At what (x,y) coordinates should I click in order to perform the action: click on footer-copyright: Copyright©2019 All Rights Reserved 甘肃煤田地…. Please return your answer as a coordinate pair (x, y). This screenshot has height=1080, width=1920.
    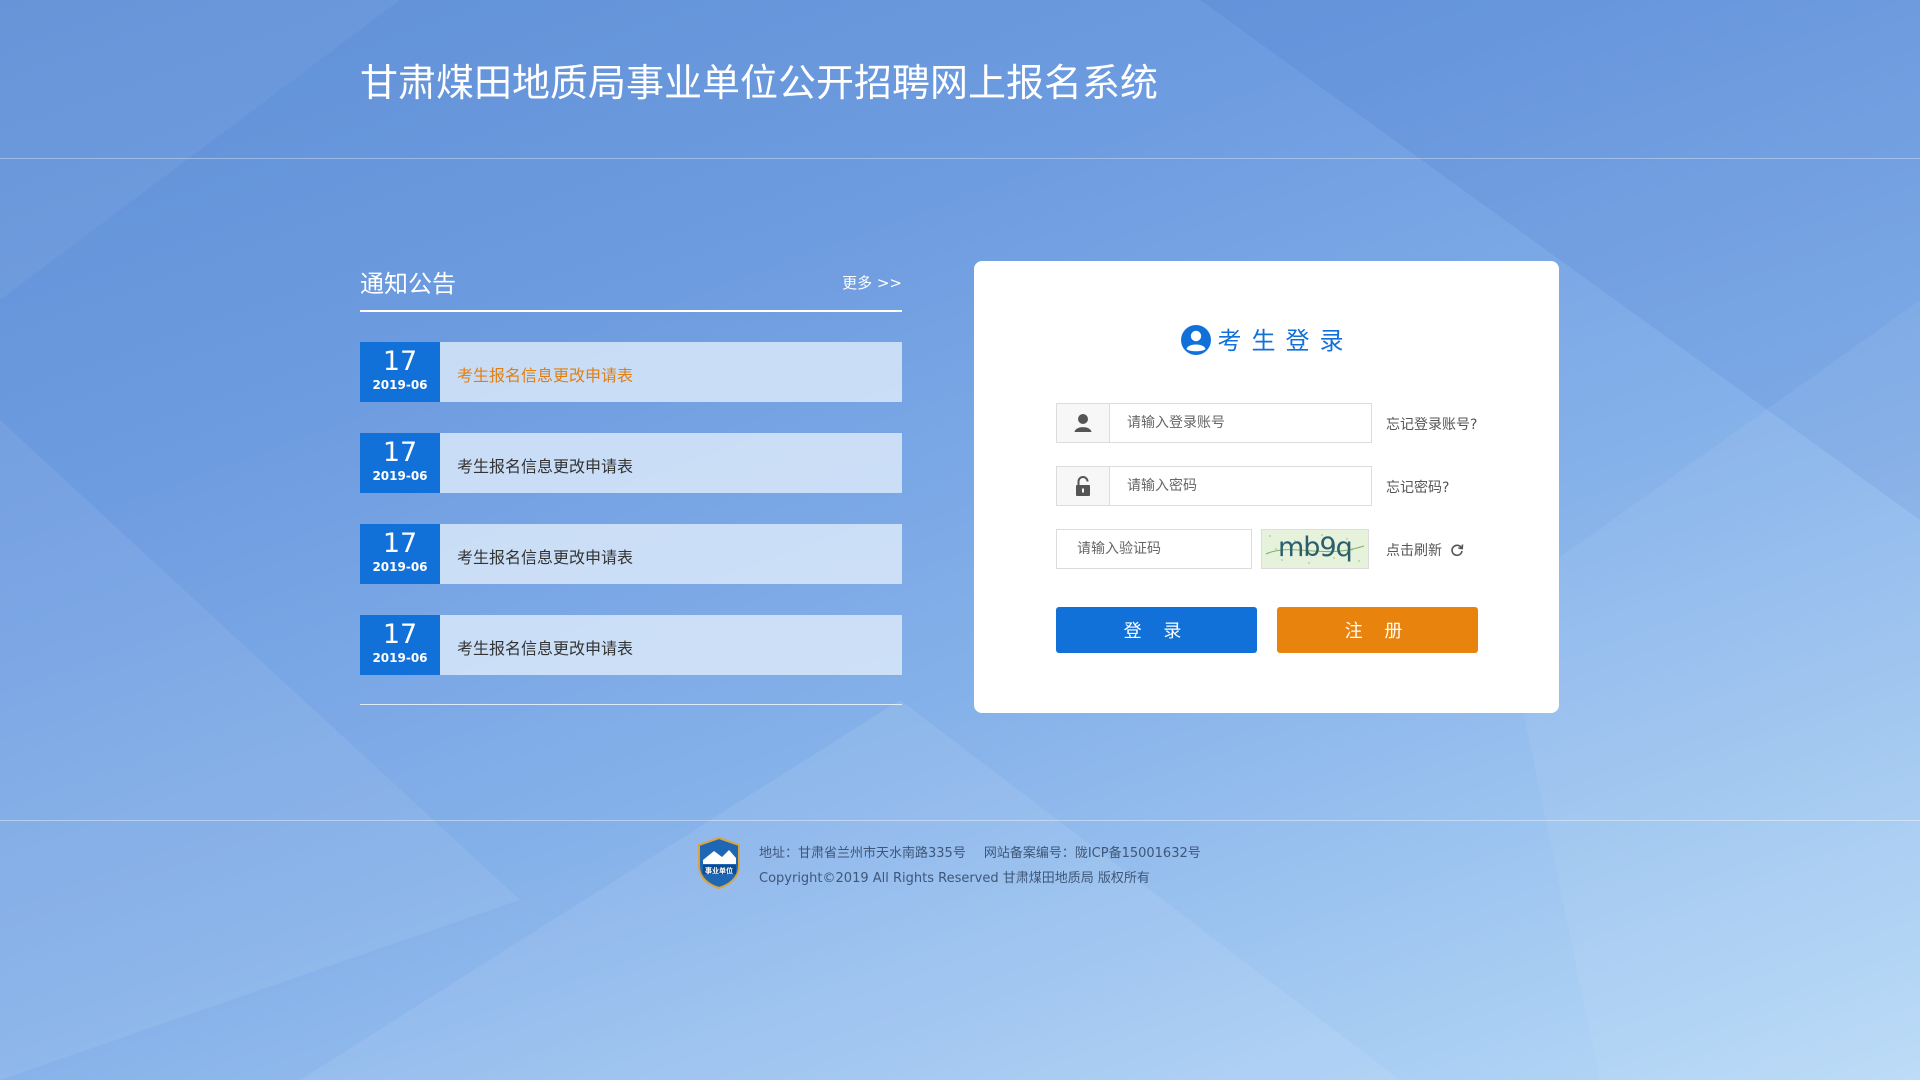
    Looking at the image, I should click on (954, 878).